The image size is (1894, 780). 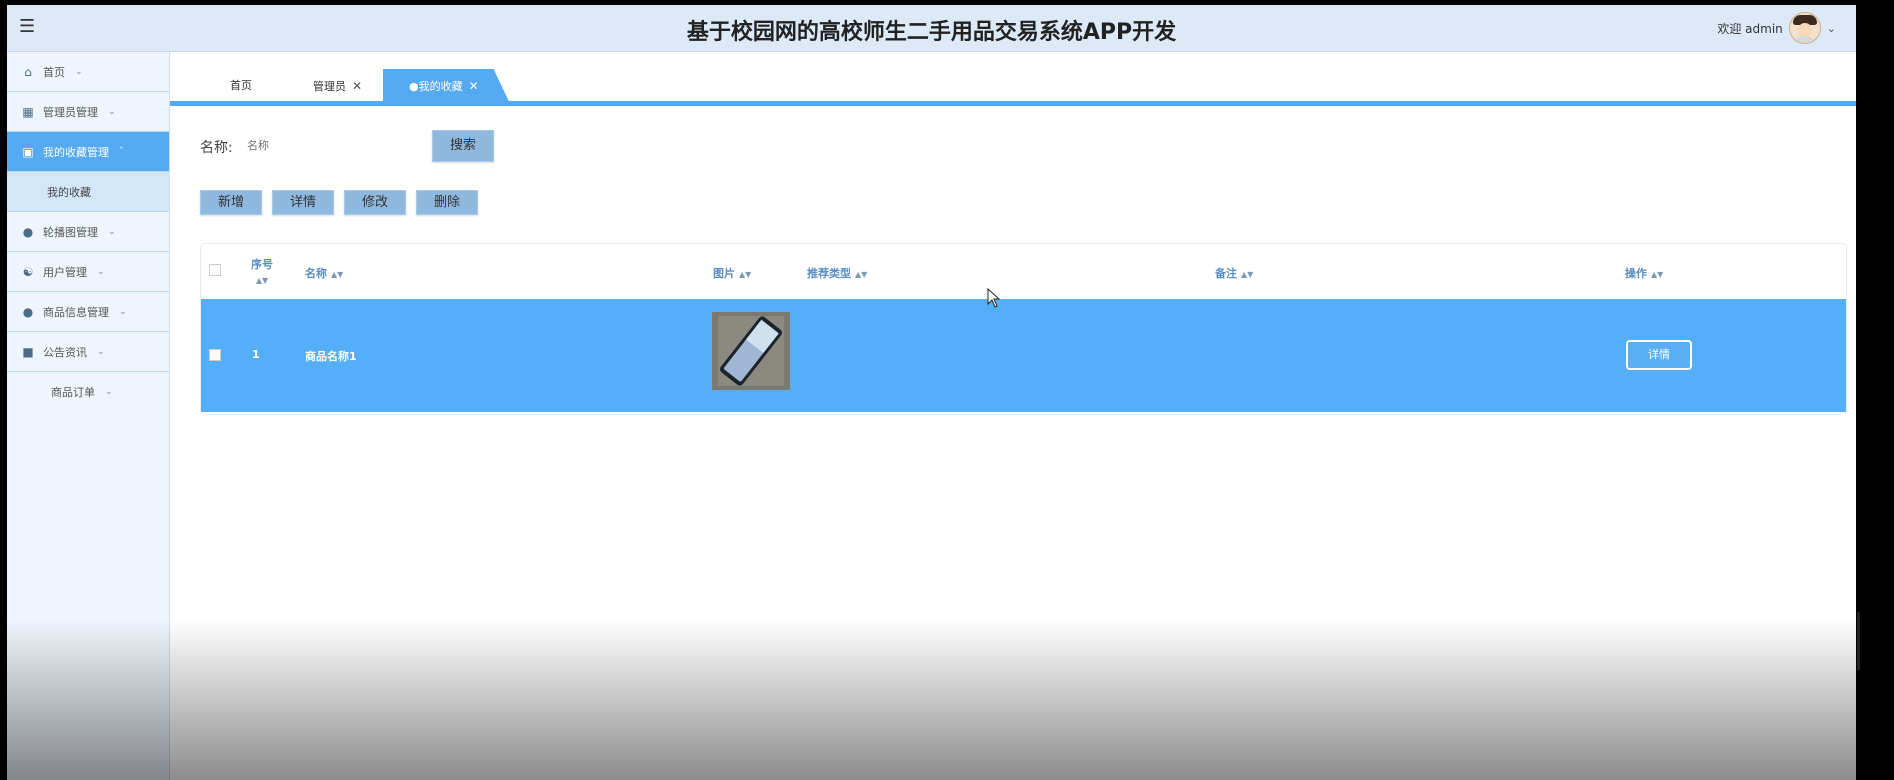 I want to click on sidebar-item-label: 公告资讯, so click(x=65, y=352).